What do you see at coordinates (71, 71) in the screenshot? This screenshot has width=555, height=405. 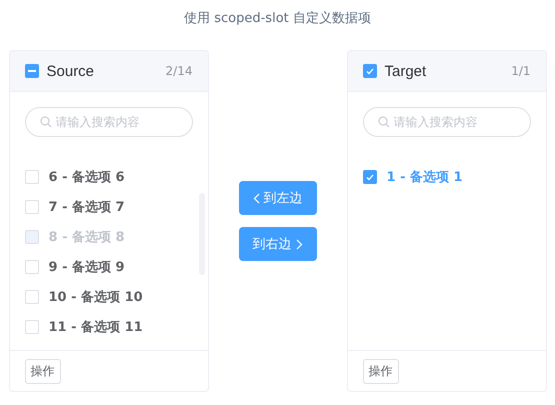 I see `panel-title: Source` at bounding box center [71, 71].